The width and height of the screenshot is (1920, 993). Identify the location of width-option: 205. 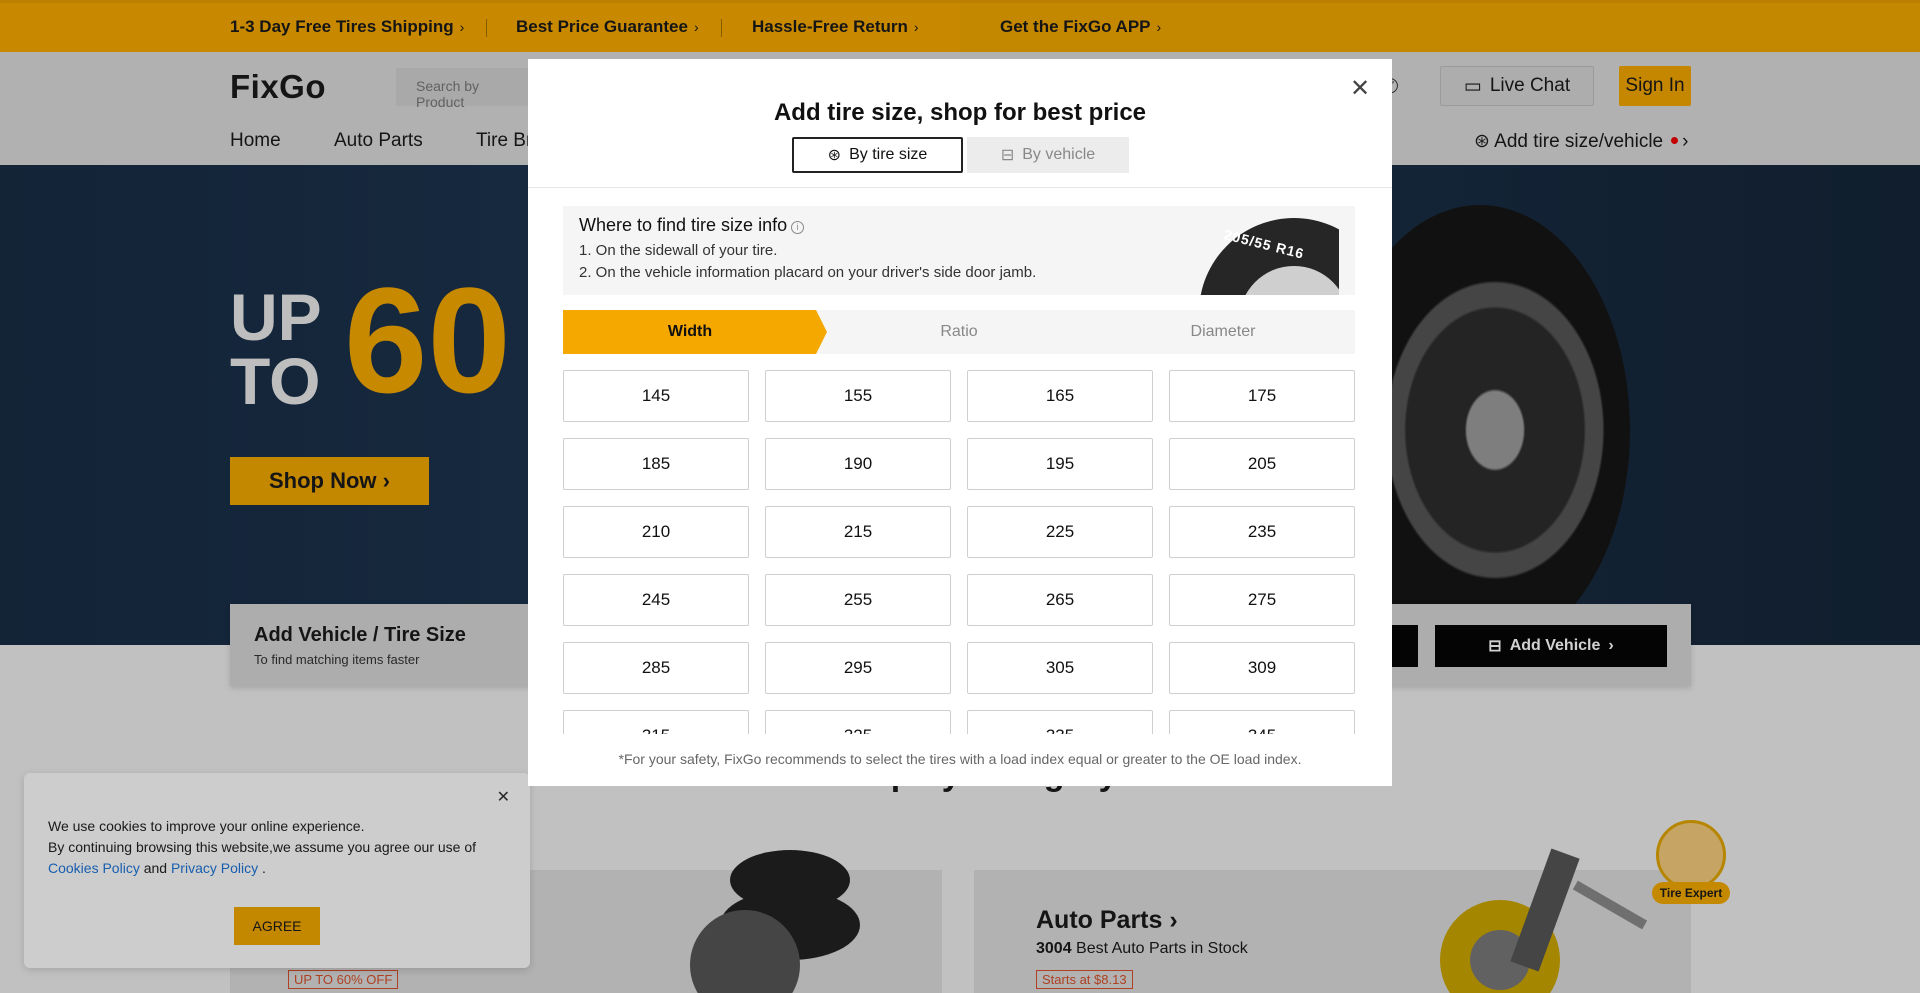
(1262, 464).